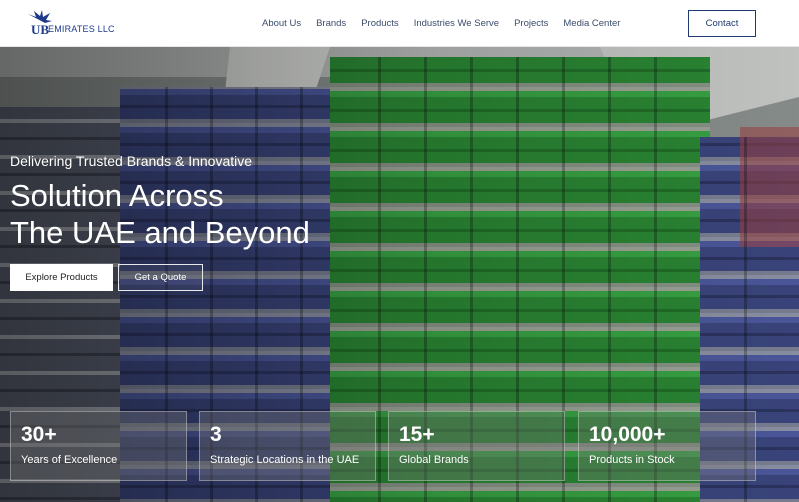  What do you see at coordinates (160, 277) in the screenshot?
I see `get-a-quote-button: Get a Quote` at bounding box center [160, 277].